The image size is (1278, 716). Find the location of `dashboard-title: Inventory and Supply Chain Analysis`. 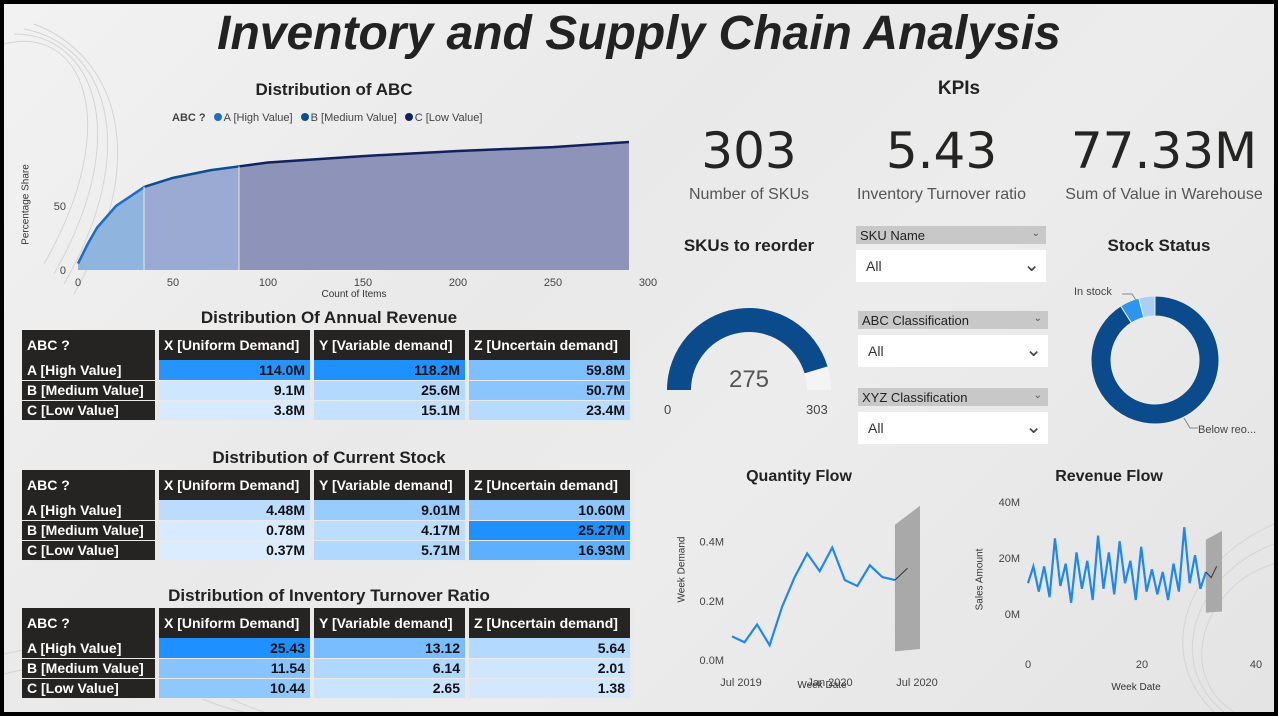

dashboard-title: Inventory and Supply Chain Analysis is located at coordinates (639, 33).